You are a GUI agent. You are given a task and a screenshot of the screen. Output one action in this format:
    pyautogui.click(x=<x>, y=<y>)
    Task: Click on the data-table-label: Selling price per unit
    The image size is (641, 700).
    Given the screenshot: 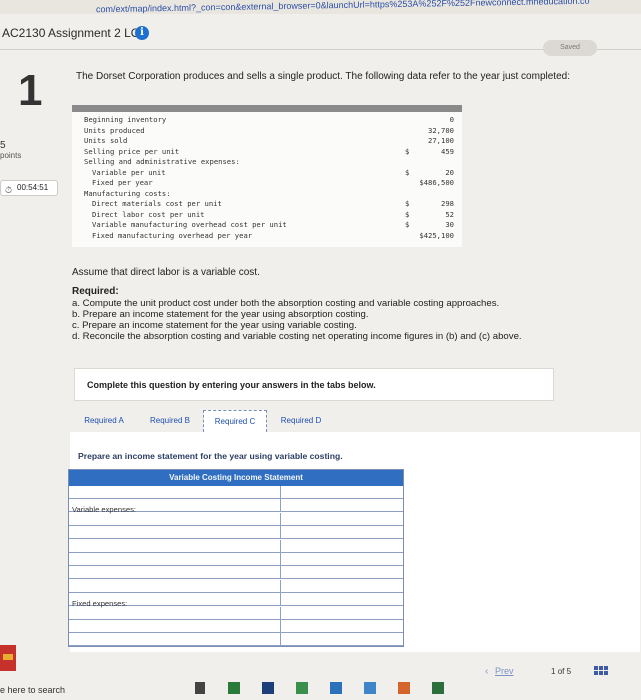 What is the action you would take?
    pyautogui.click(x=132, y=151)
    